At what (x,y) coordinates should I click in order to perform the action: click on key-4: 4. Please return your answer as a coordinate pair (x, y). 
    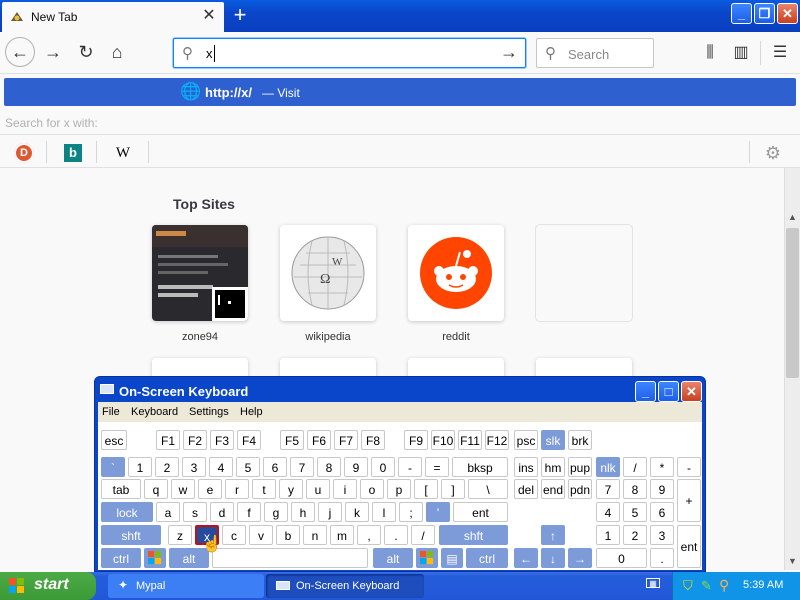
    Looking at the image, I should click on (608, 512).